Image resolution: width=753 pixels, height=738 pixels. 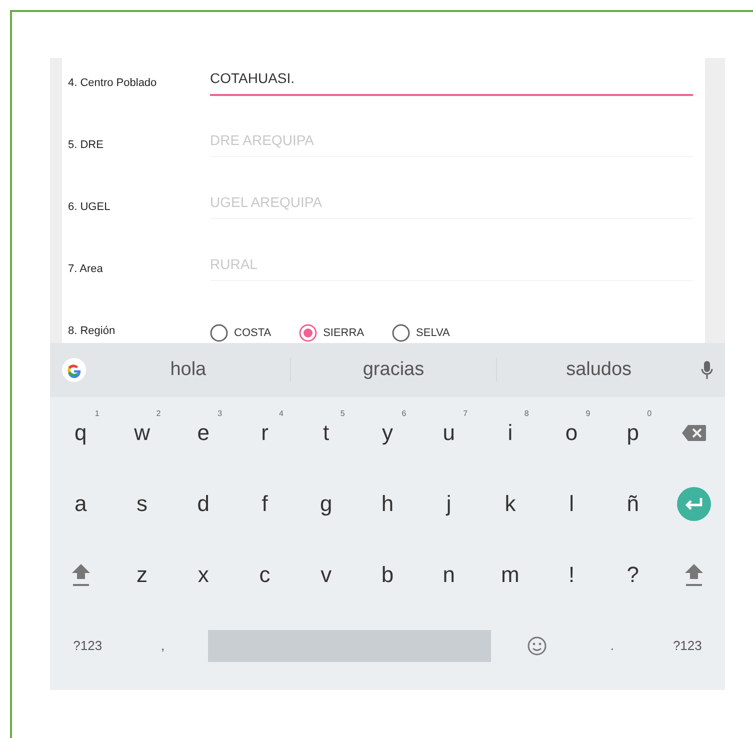 What do you see at coordinates (633, 574) in the screenshot?
I see `keyboard-key: ?` at bounding box center [633, 574].